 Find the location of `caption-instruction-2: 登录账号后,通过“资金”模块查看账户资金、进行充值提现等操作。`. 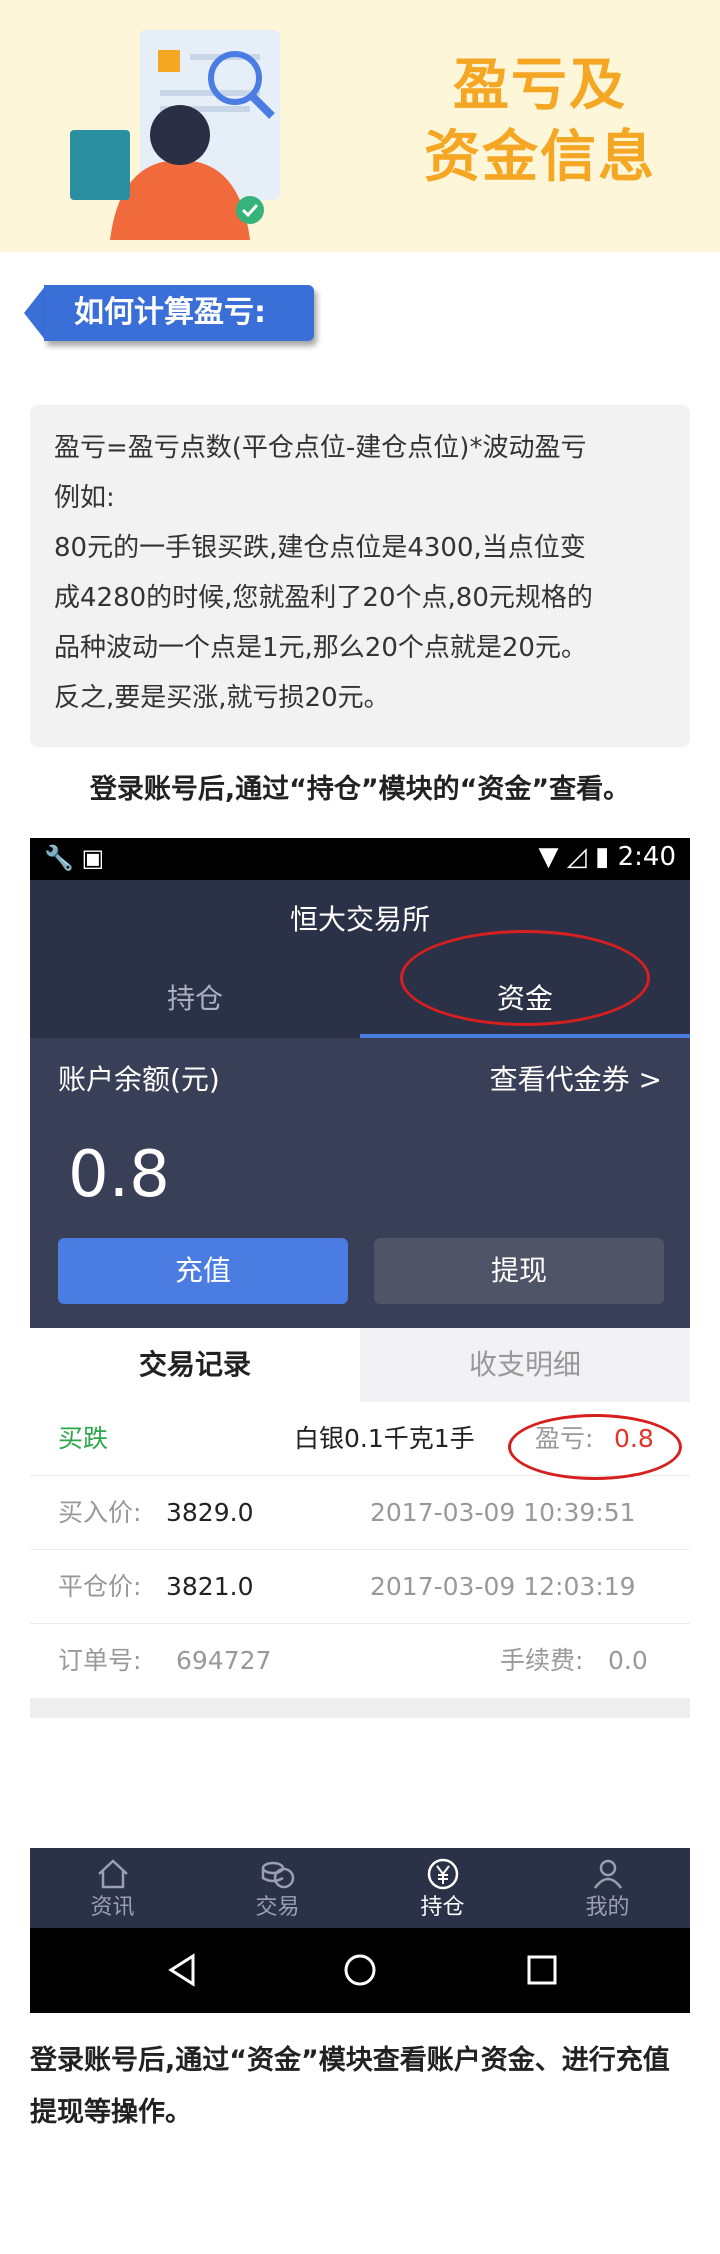

caption-instruction-2: 登录账号后,通过“资金”模块查看账户资金、进行充值提现等操作。 is located at coordinates (350, 2086).